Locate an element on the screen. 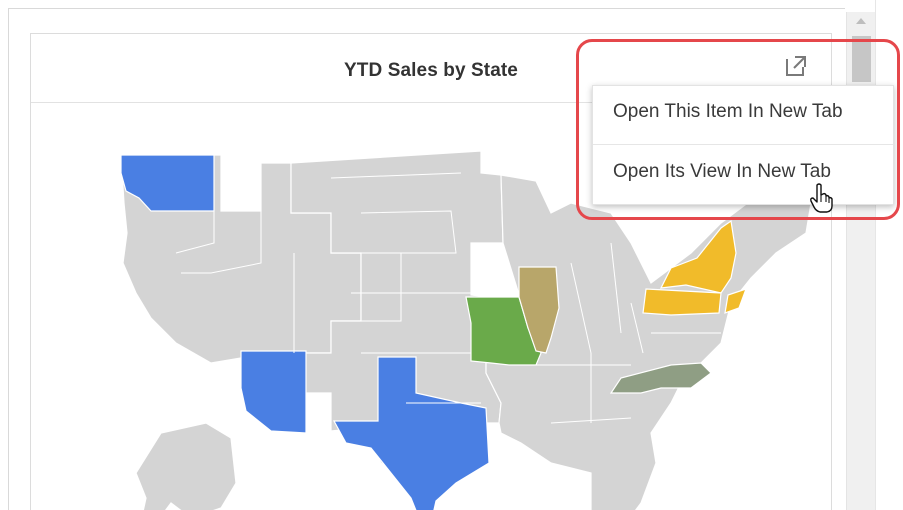 This screenshot has width=903, height=510. state-pennsylvania is located at coordinates (682, 302).